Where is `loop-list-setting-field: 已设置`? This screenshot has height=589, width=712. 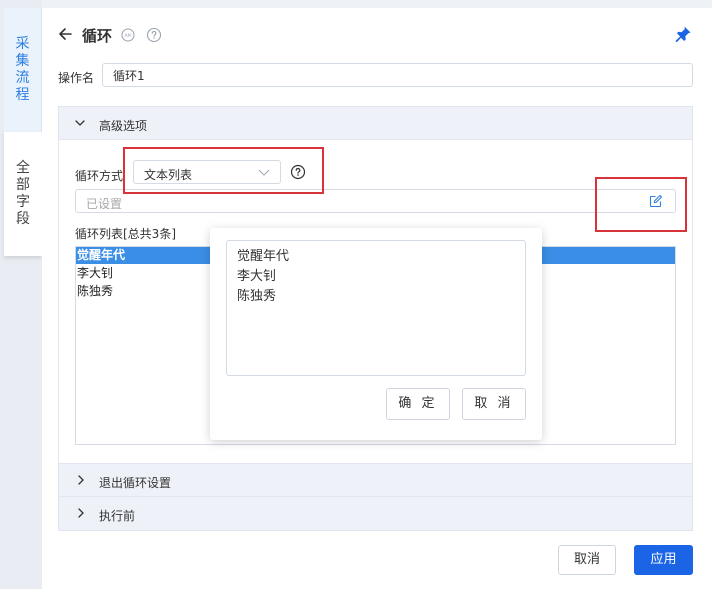 loop-list-setting-field: 已设置 is located at coordinates (375, 201).